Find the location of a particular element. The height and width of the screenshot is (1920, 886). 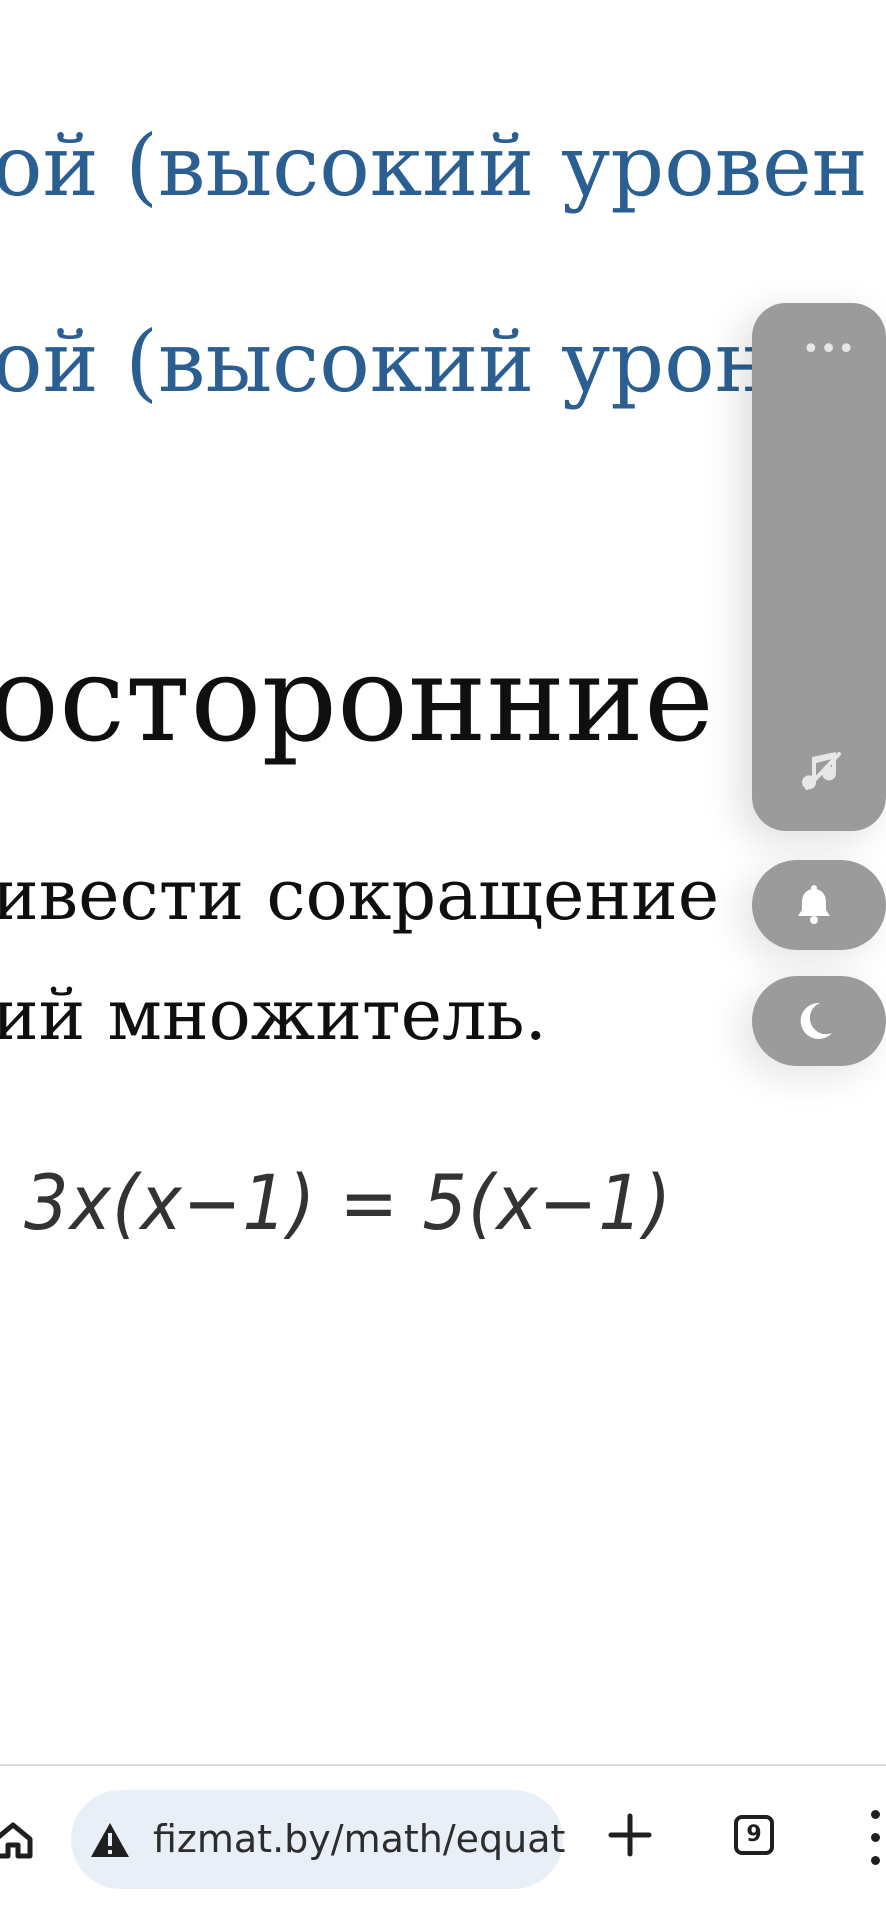

tabs-button: 9 is located at coordinates (754, 1835).